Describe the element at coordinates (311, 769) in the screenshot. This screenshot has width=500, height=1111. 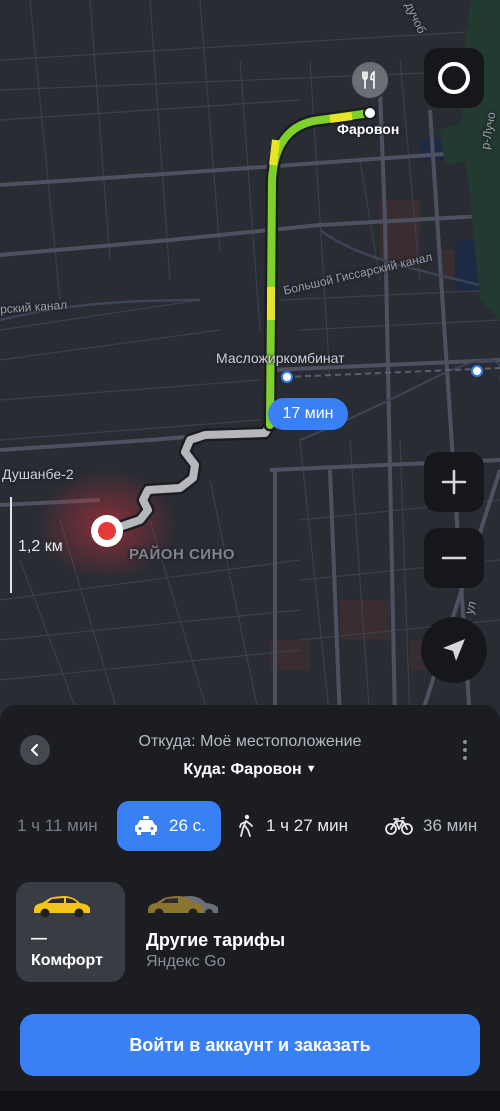
I see `caret-down-icon: ▼` at that location.